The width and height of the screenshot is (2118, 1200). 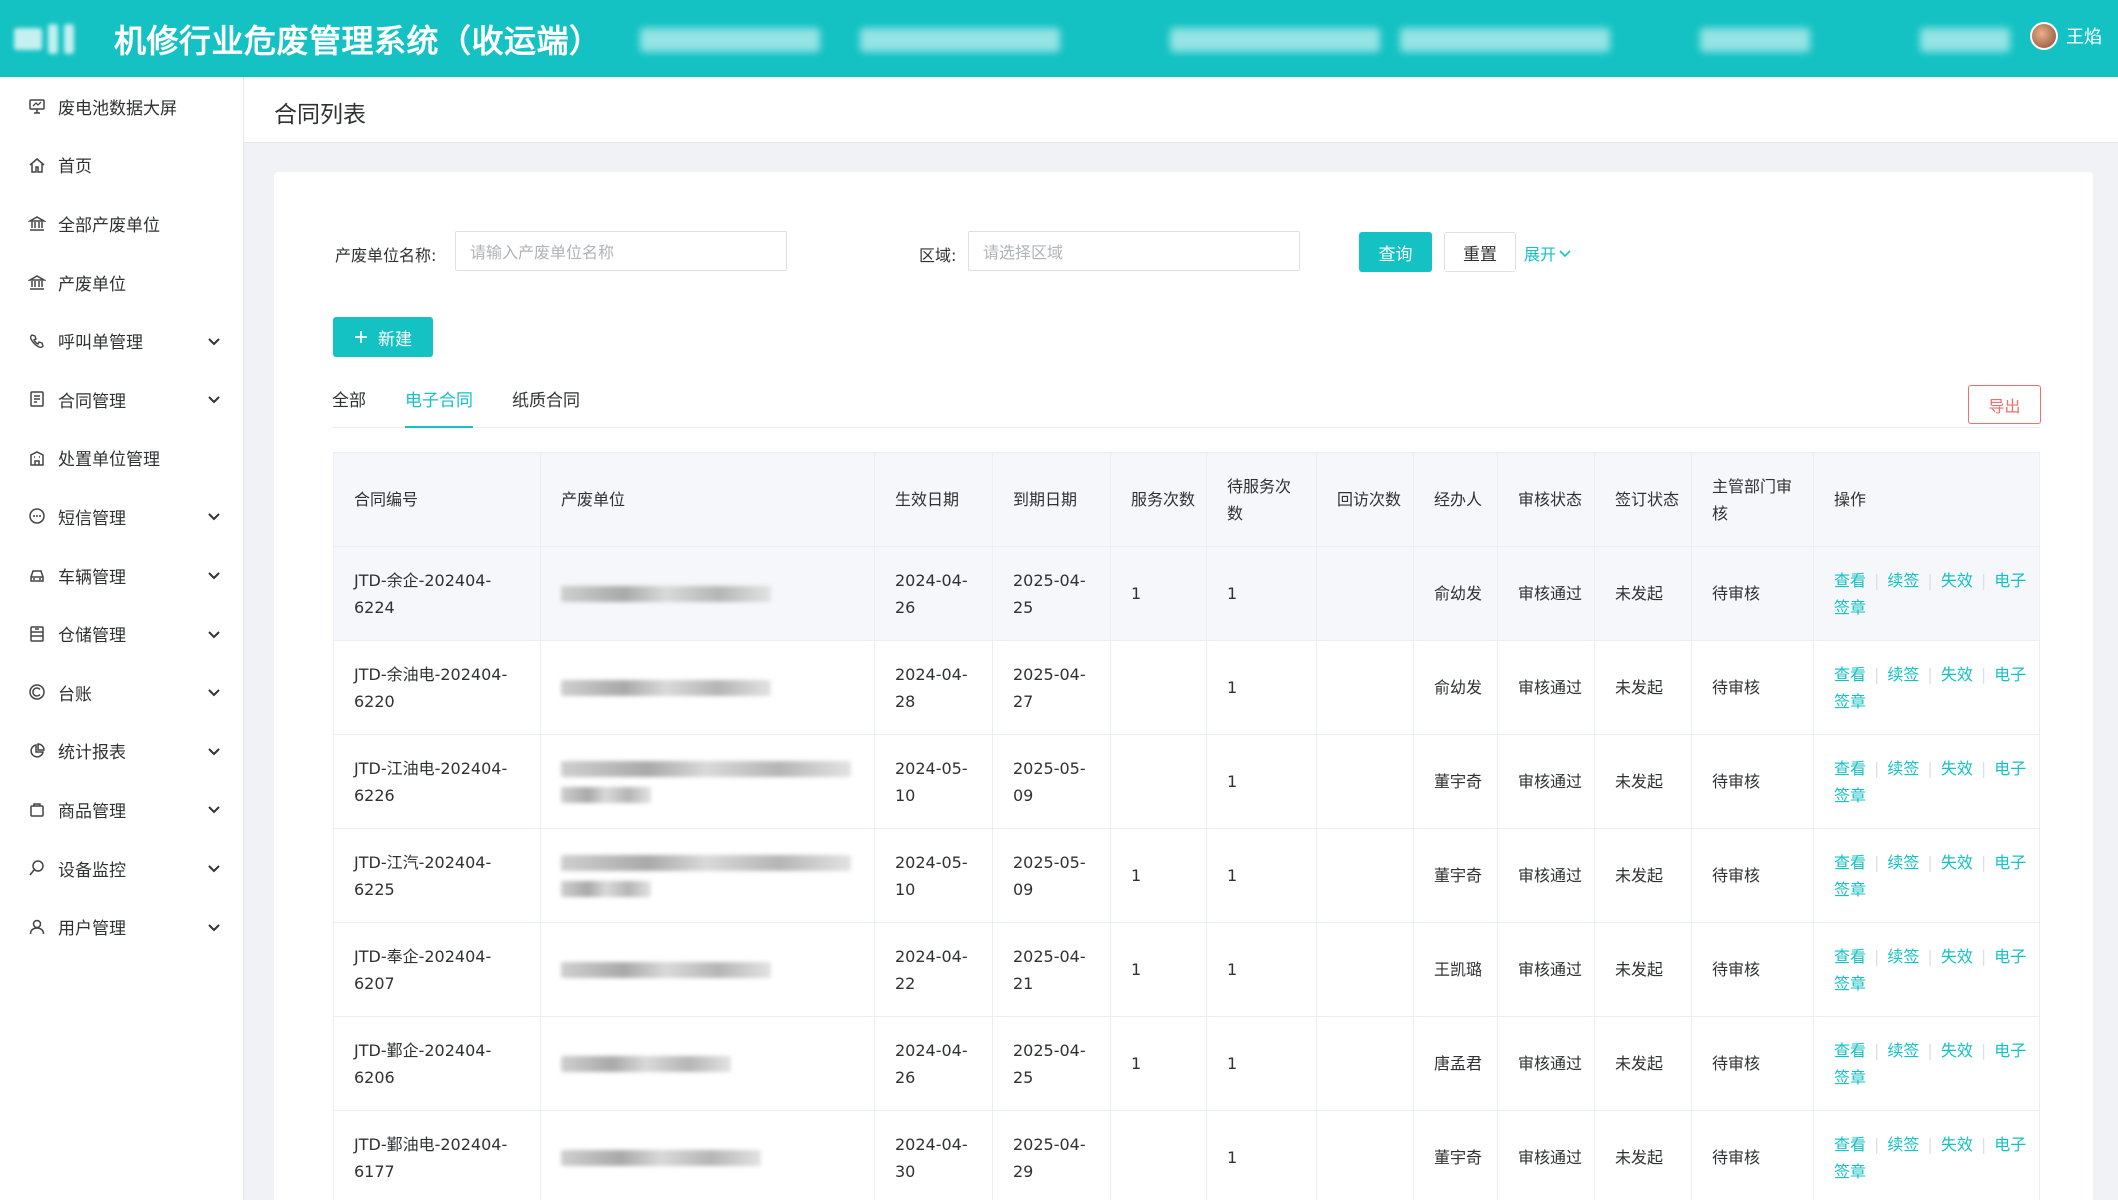 What do you see at coordinates (621, 251) in the screenshot?
I see `unit-name-input: 请输入产废单位名称` at bounding box center [621, 251].